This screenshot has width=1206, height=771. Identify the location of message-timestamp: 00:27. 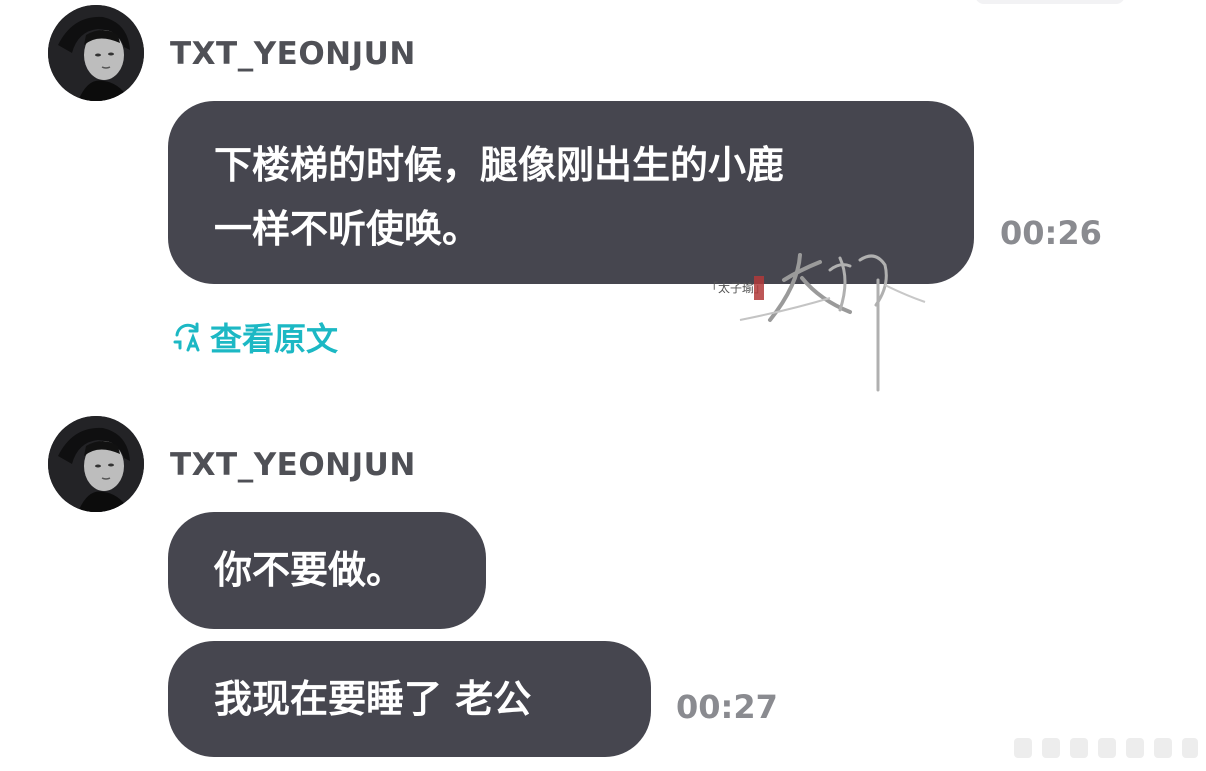
(727, 707).